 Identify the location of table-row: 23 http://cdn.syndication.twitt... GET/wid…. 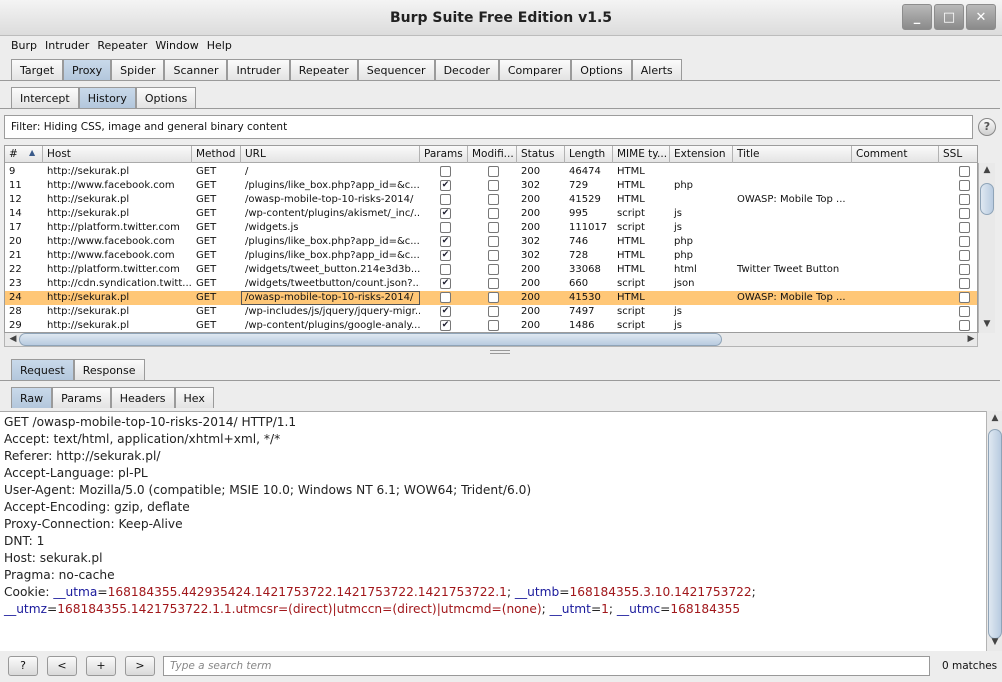
(491, 284).